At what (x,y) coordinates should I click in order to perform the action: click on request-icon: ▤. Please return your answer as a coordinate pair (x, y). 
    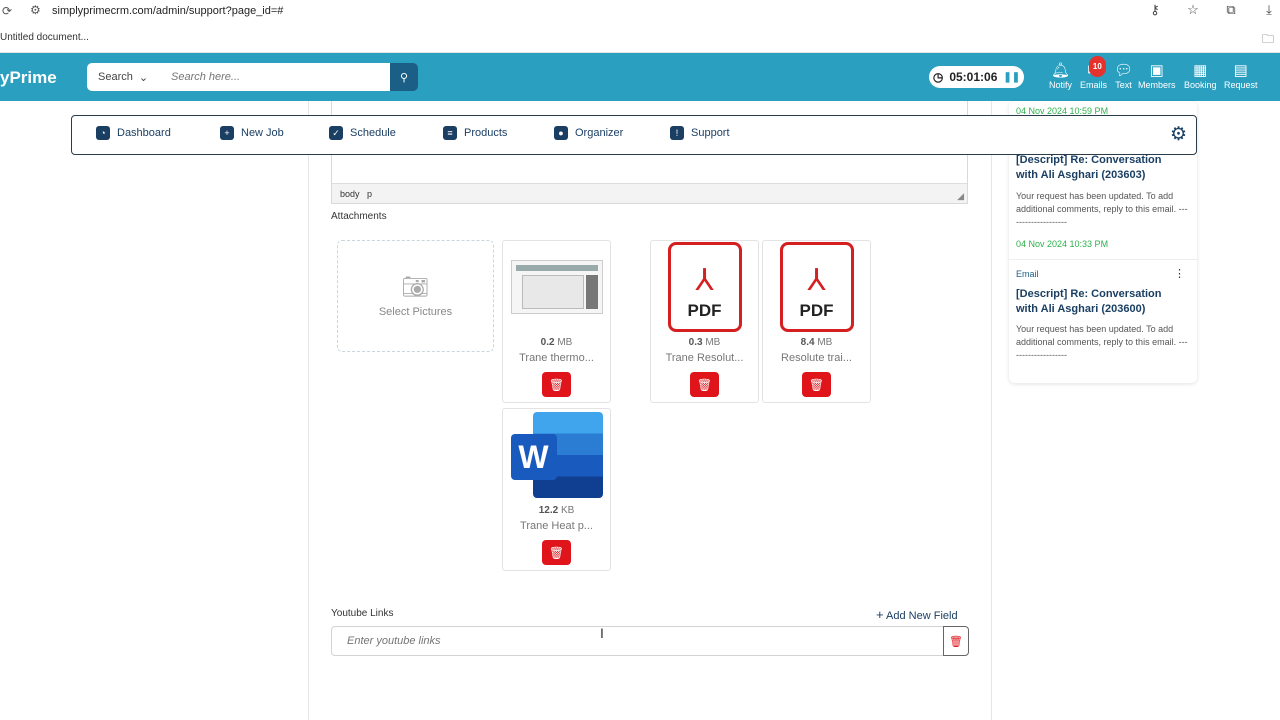
    Looking at the image, I should click on (1240, 70).